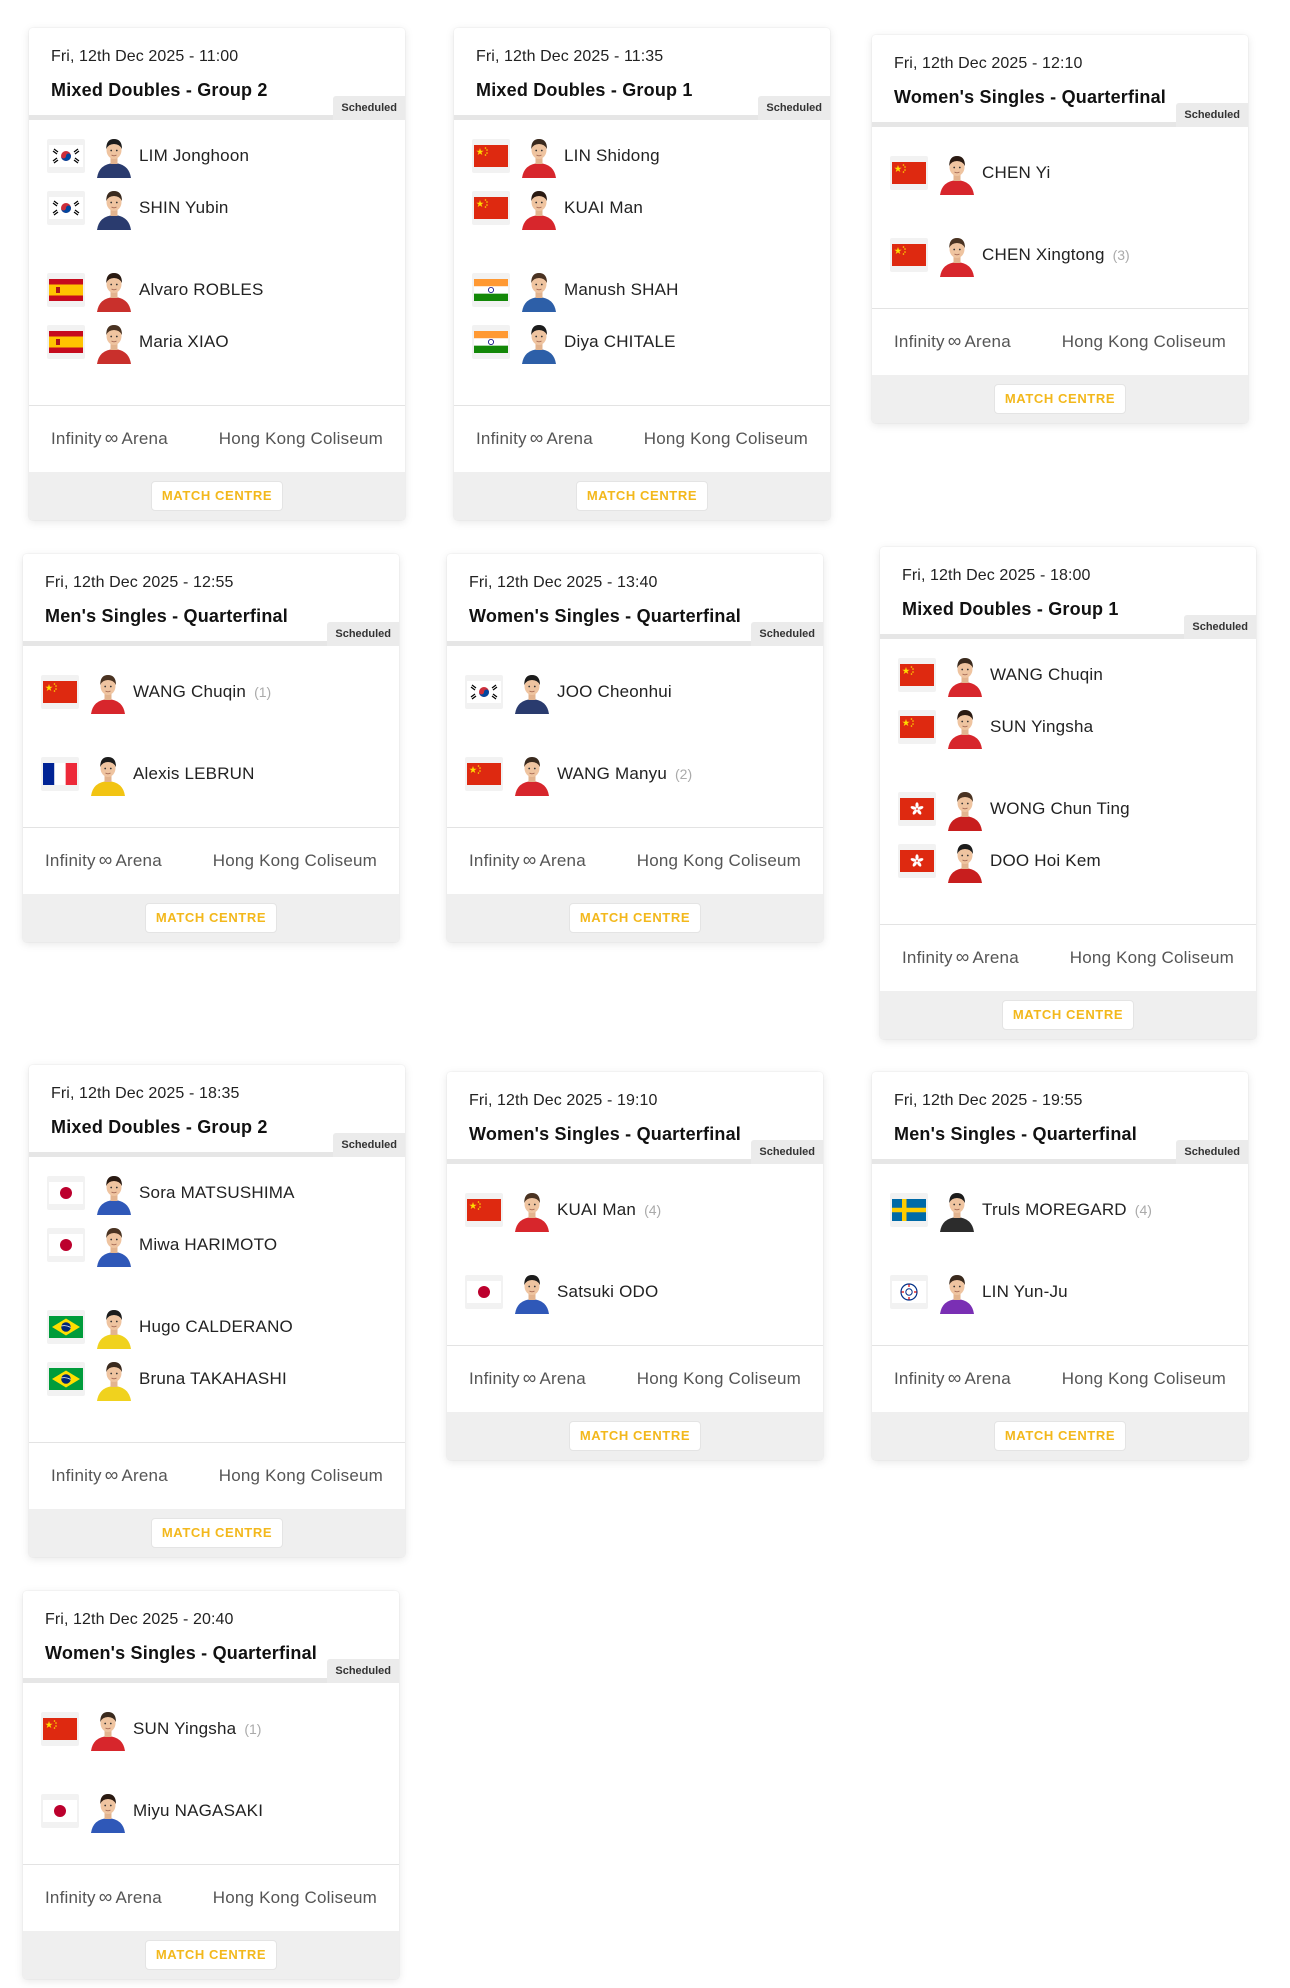 This screenshot has width=1290, height=1988. Describe the element at coordinates (138, 208) in the screenshot. I see `player-row: SHIN Yubin` at that location.